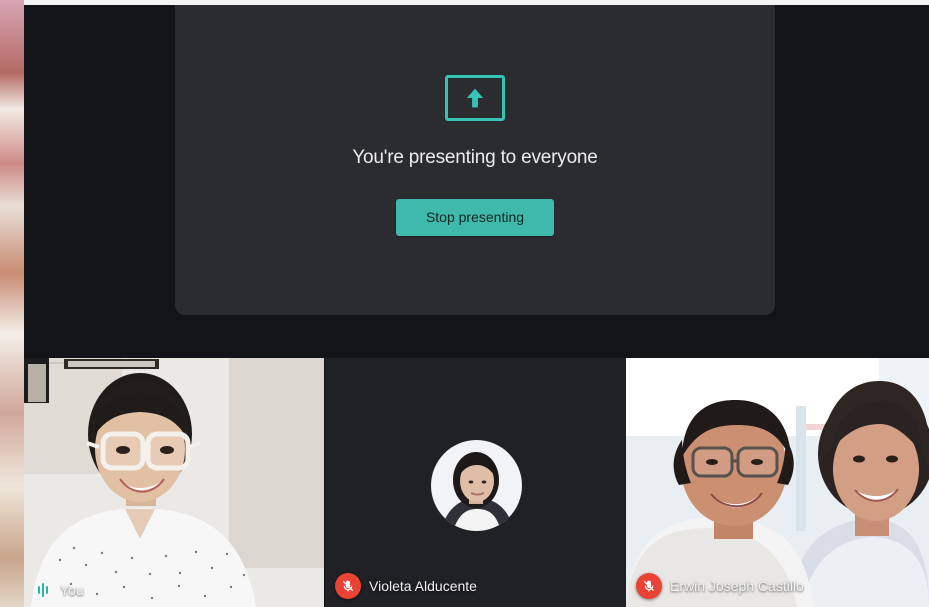 This screenshot has height=607, width=929. I want to click on participant-label-erwin: Erwin Joseph Castillo, so click(720, 586).